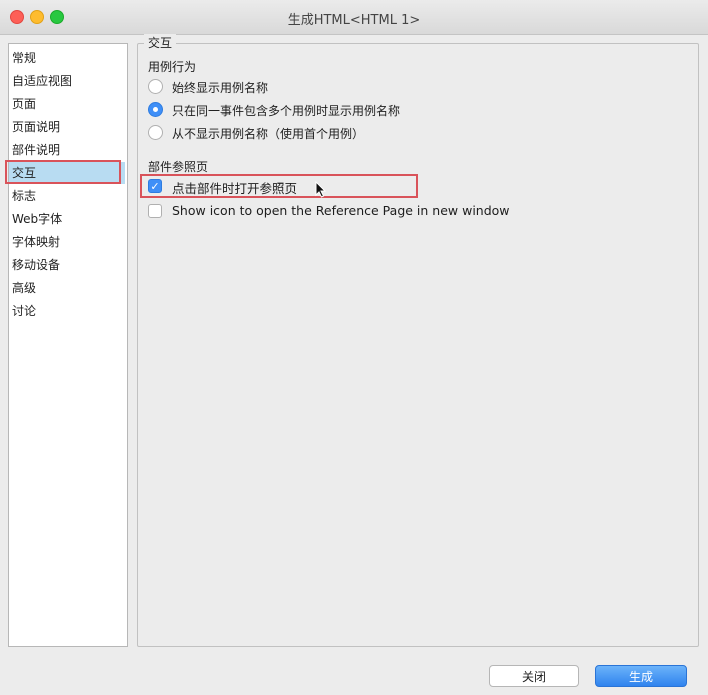  What do you see at coordinates (63, 172) in the screenshot?
I see `sidebar-highlight-frame` at bounding box center [63, 172].